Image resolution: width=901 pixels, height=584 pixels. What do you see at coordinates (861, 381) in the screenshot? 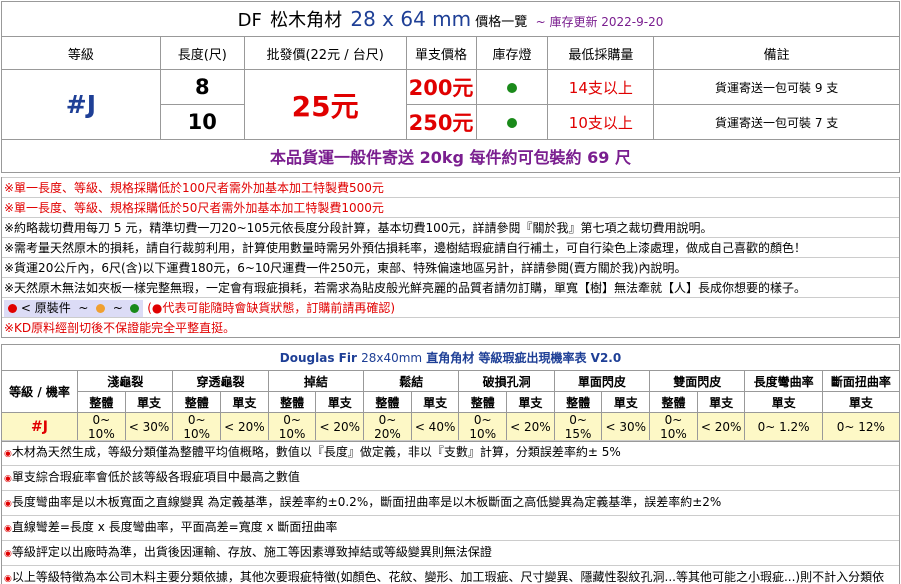
I see `group-twist: 斷面扭曲率` at bounding box center [861, 381].